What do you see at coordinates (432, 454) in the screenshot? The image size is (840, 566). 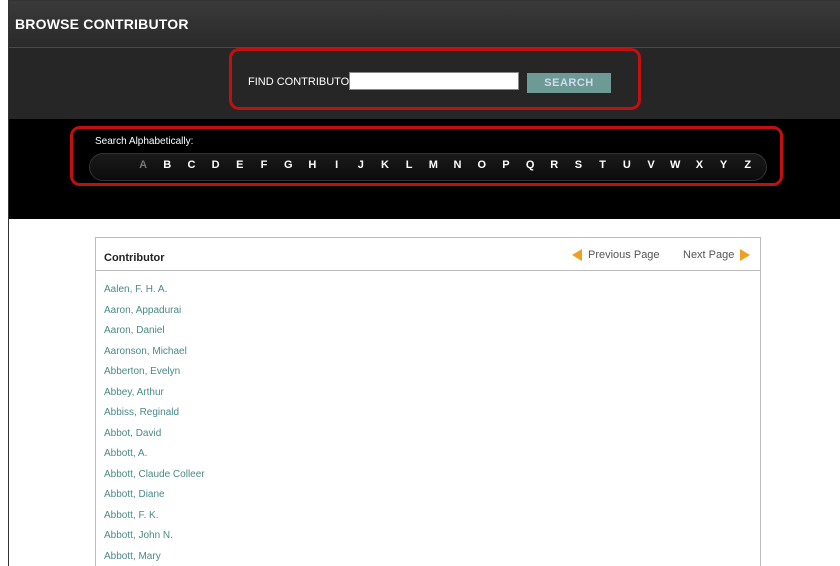 I see `contributor-link: Abbott, A.` at bounding box center [432, 454].